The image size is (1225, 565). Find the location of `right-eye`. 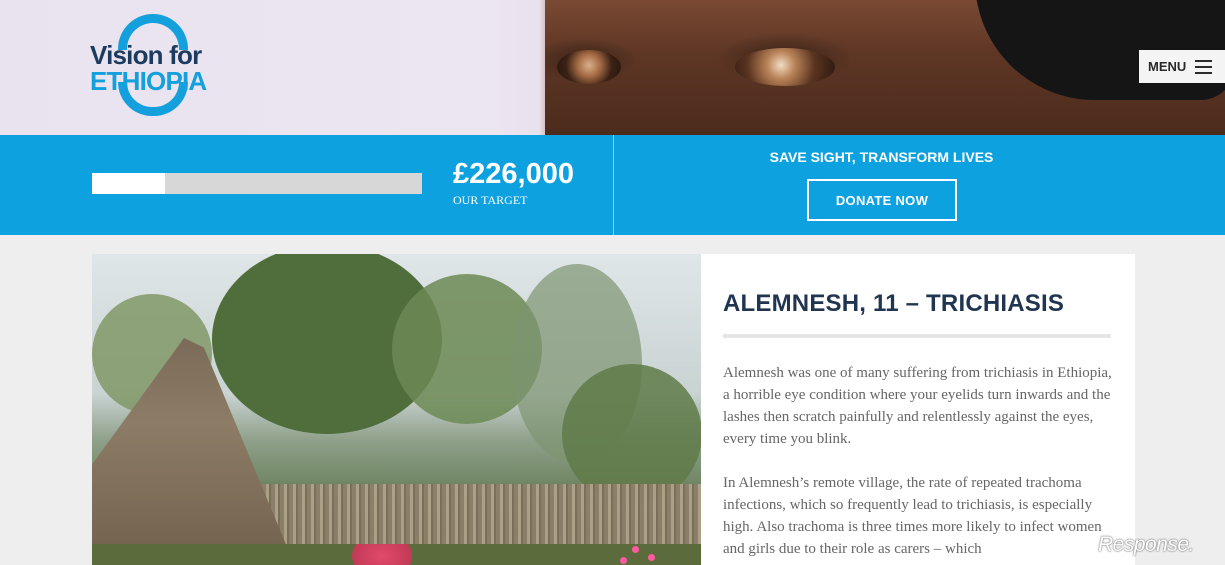

right-eye is located at coordinates (785, 67).